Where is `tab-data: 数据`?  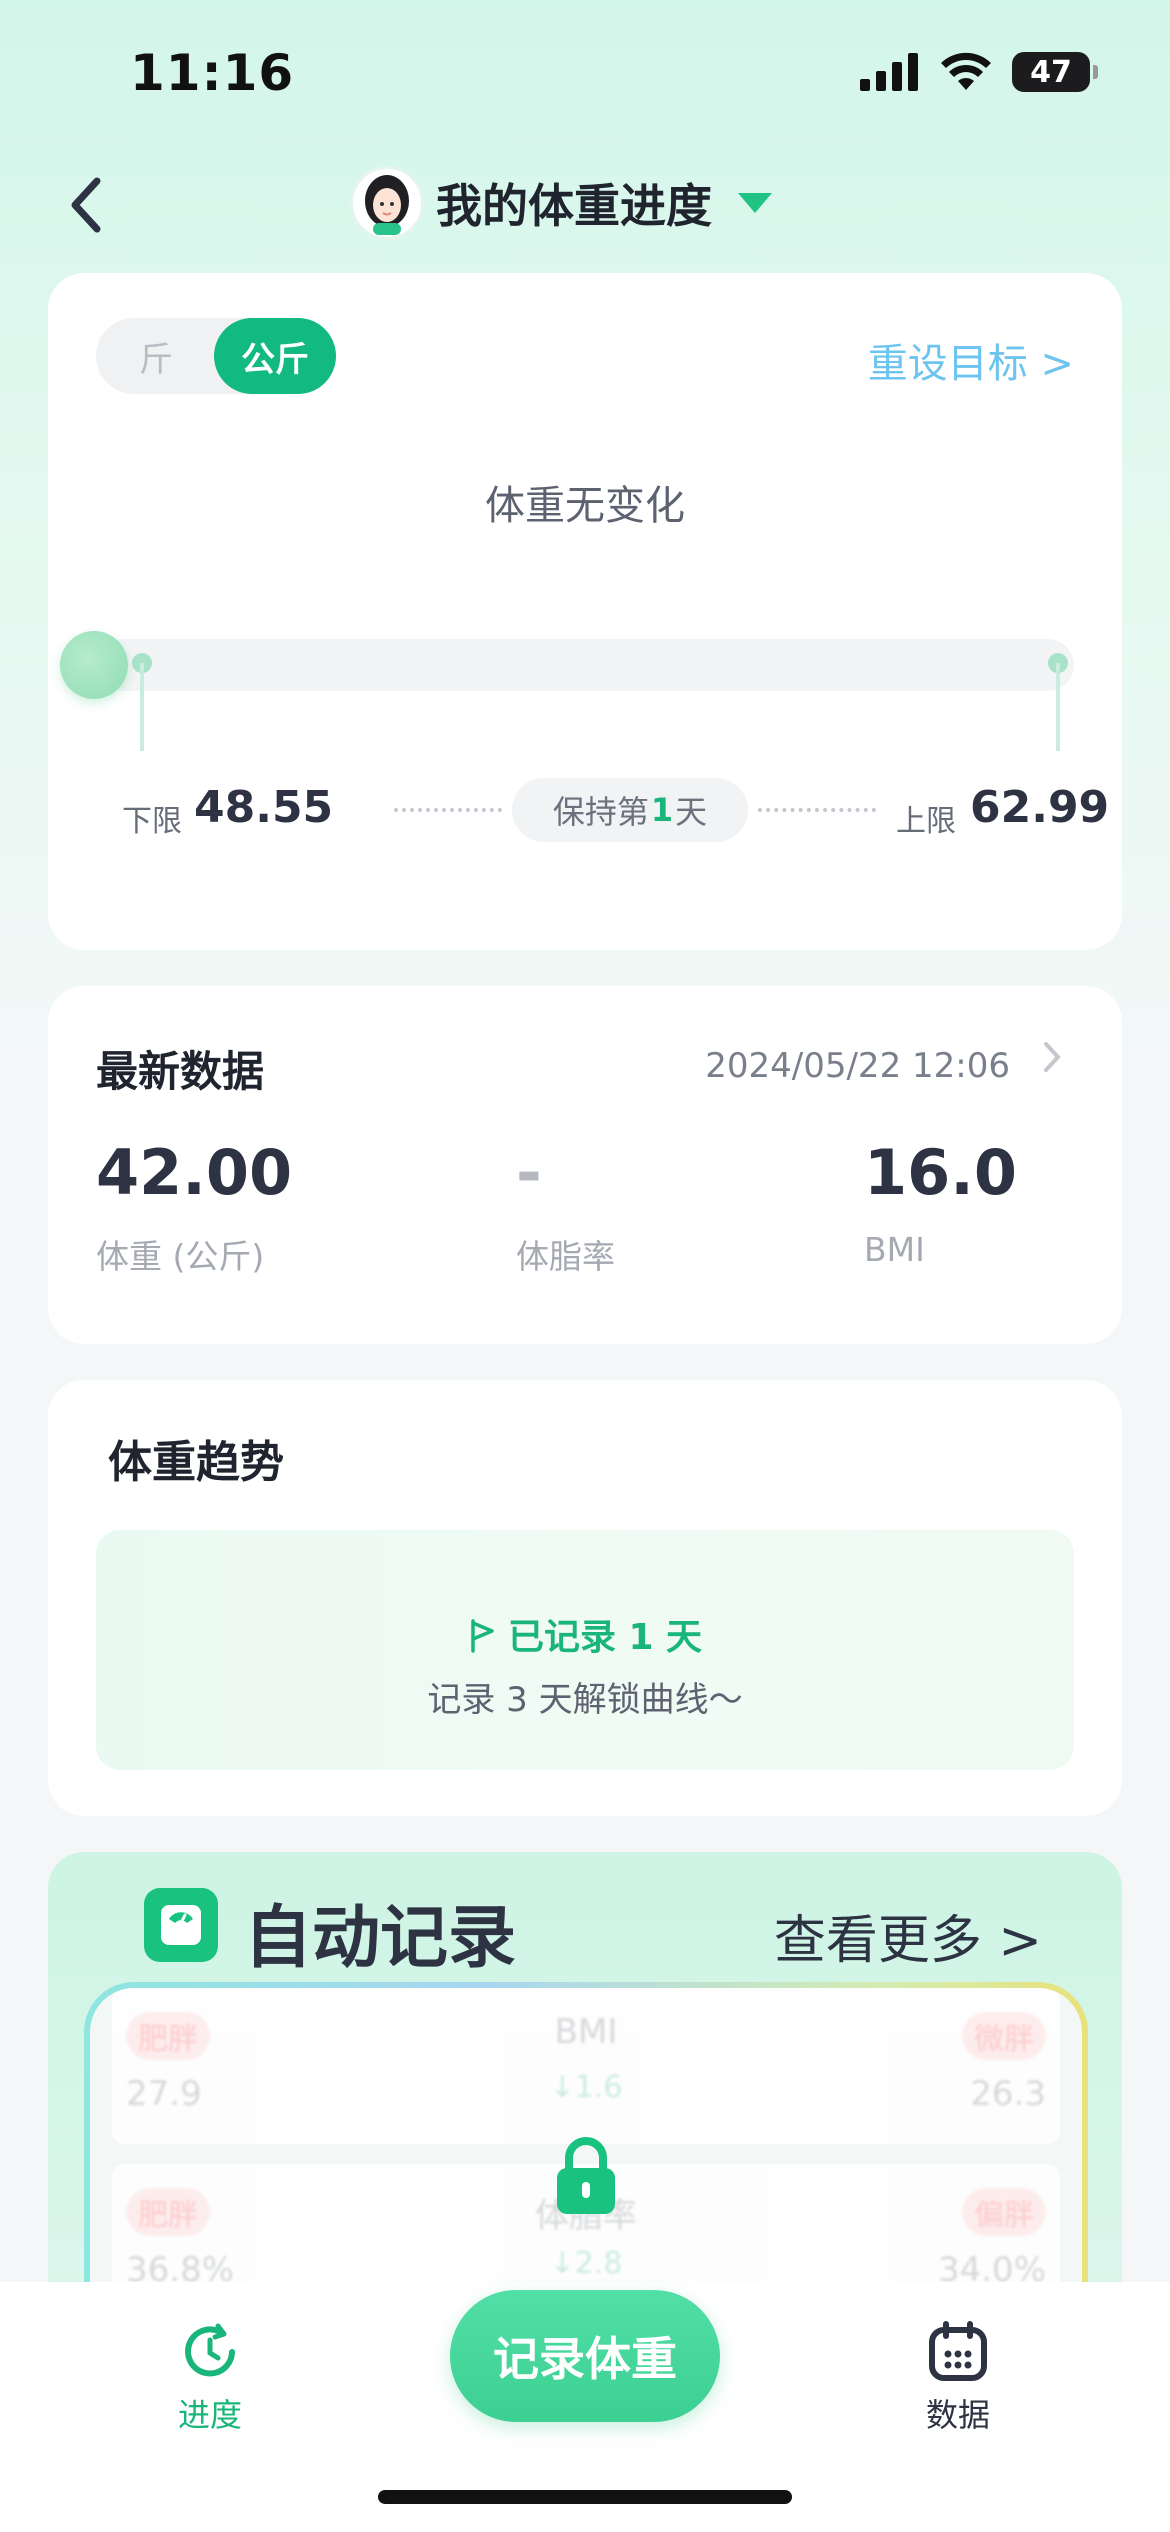 tab-data: 数据 is located at coordinates (958, 2378).